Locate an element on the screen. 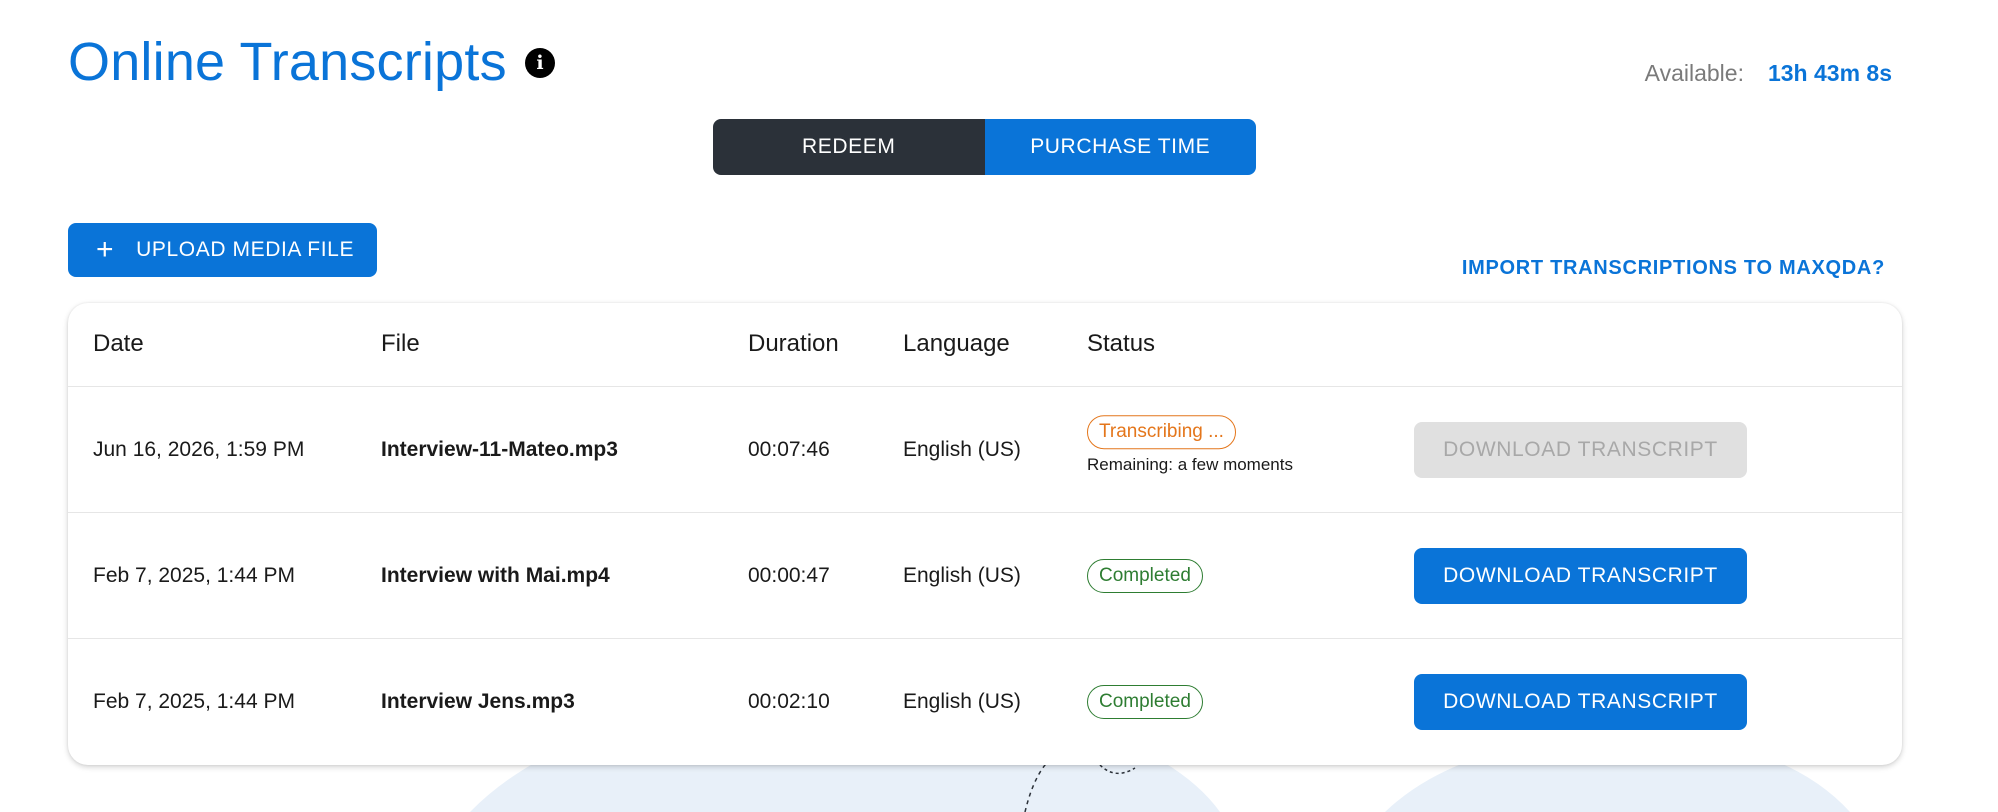 Image resolution: width=1998 pixels, height=812 pixels. available-time: Available: 13h 43m 8s is located at coordinates (1768, 73).